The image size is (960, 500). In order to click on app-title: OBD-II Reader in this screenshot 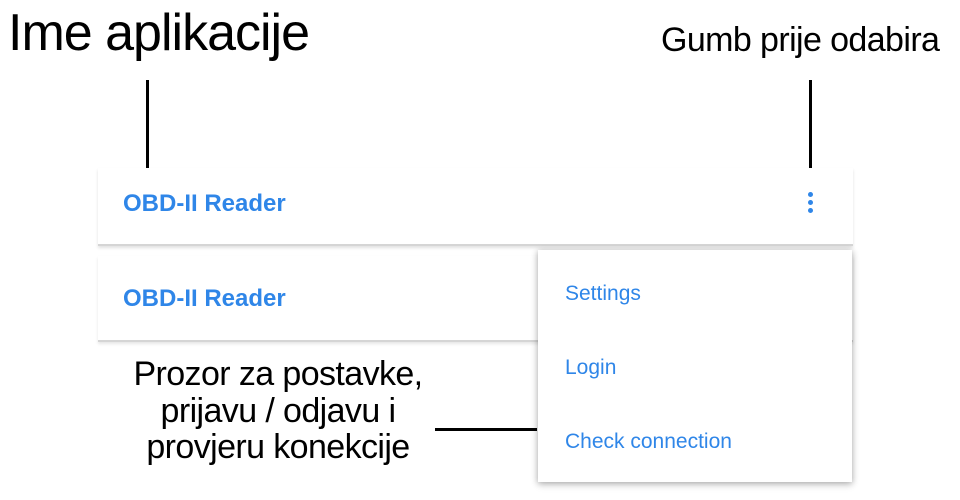, I will do `click(204, 203)`.